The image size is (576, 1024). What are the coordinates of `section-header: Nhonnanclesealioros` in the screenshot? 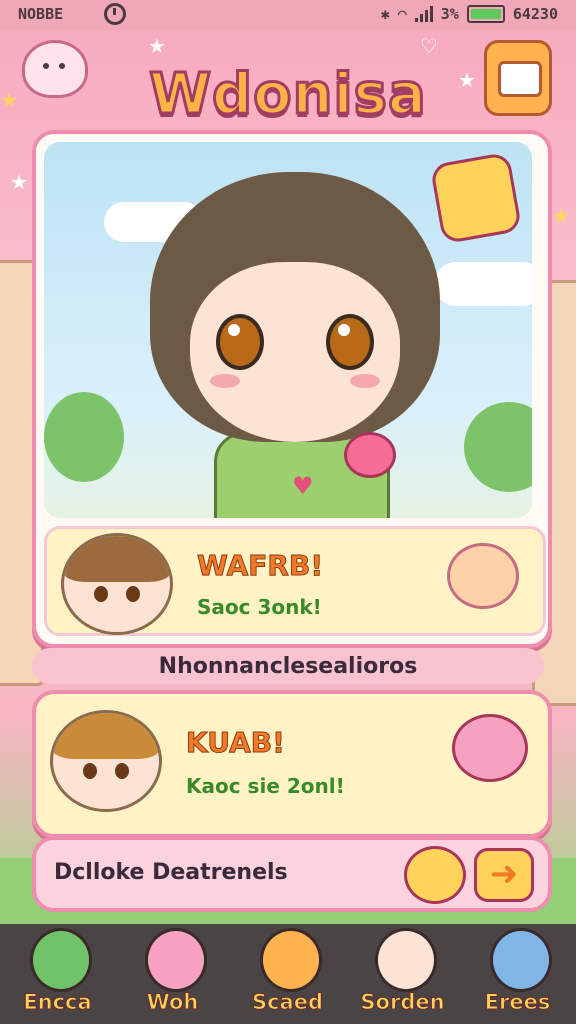 It's located at (288, 666).